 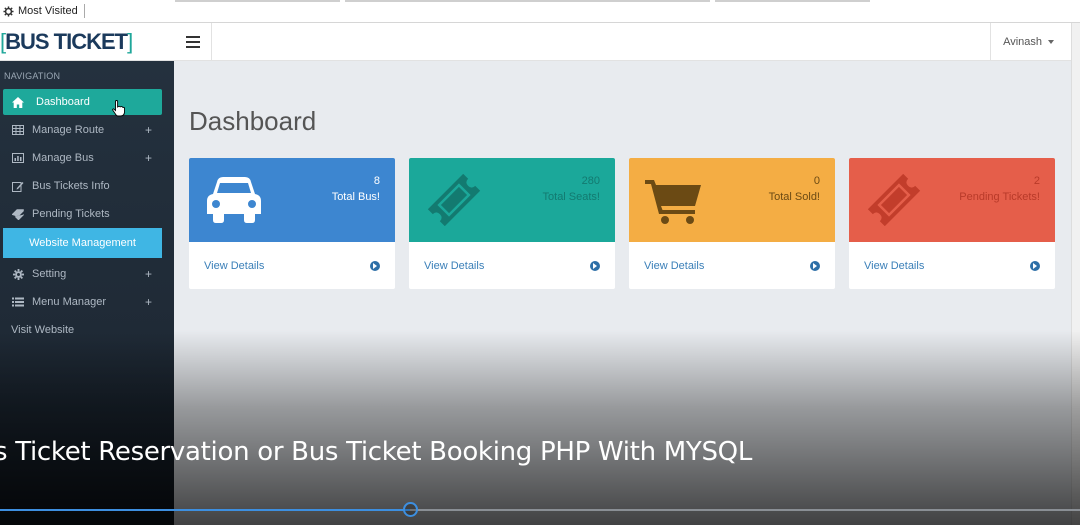 I want to click on sidebar-item-label: Menu Manager, so click(x=69, y=302).